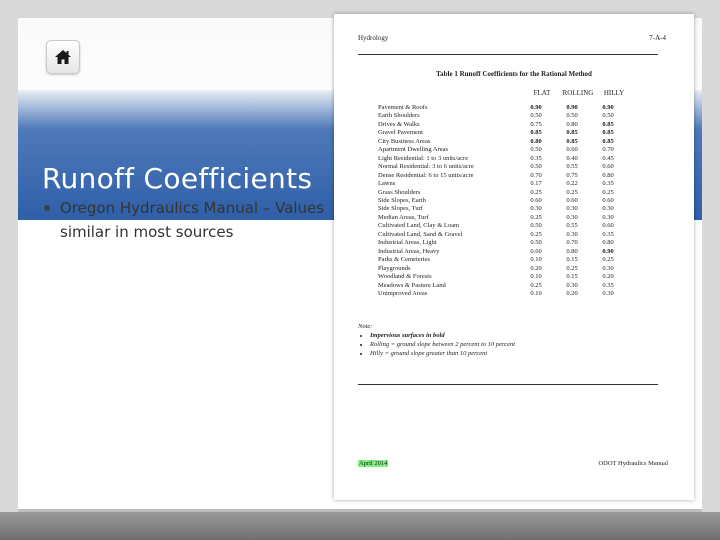 This screenshot has width=720, height=540. Describe the element at coordinates (387, 184) in the screenshot. I see `row-label: Lawns` at that location.